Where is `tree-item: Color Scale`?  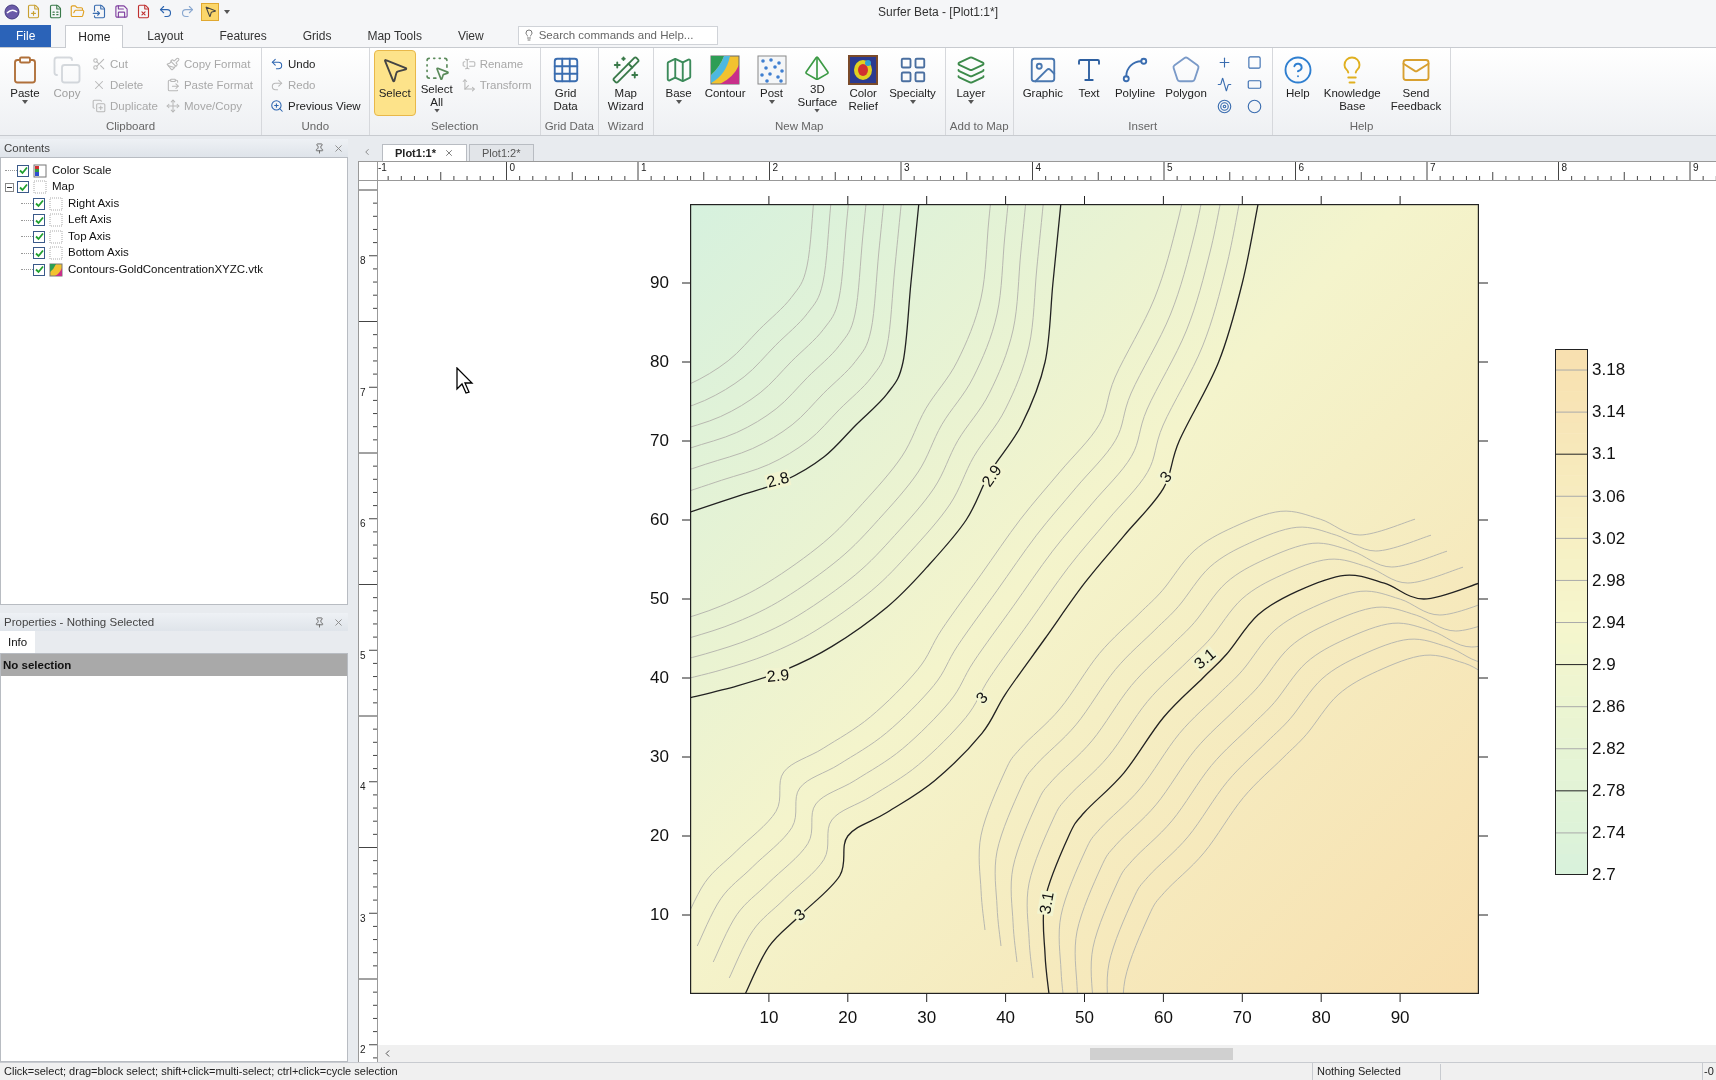 tree-item: Color Scale is located at coordinates (82, 170).